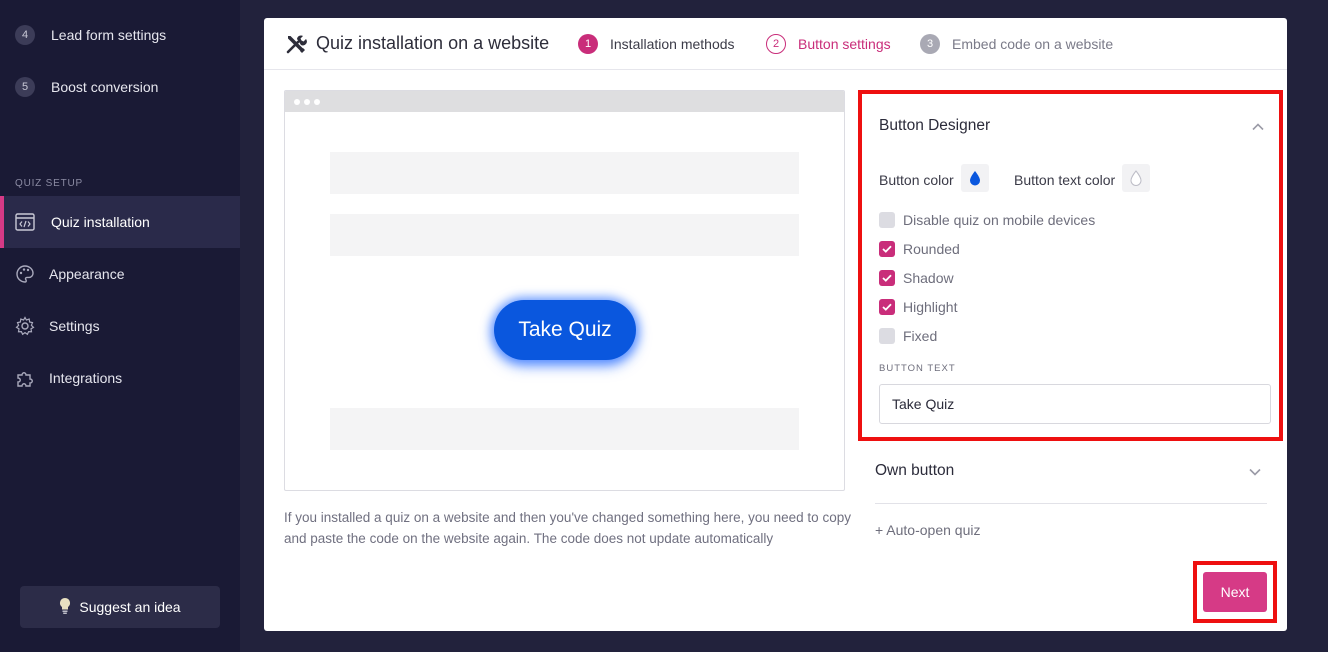 The image size is (1328, 652). I want to click on sidebar-item-appearance: Appearance, so click(120, 274).